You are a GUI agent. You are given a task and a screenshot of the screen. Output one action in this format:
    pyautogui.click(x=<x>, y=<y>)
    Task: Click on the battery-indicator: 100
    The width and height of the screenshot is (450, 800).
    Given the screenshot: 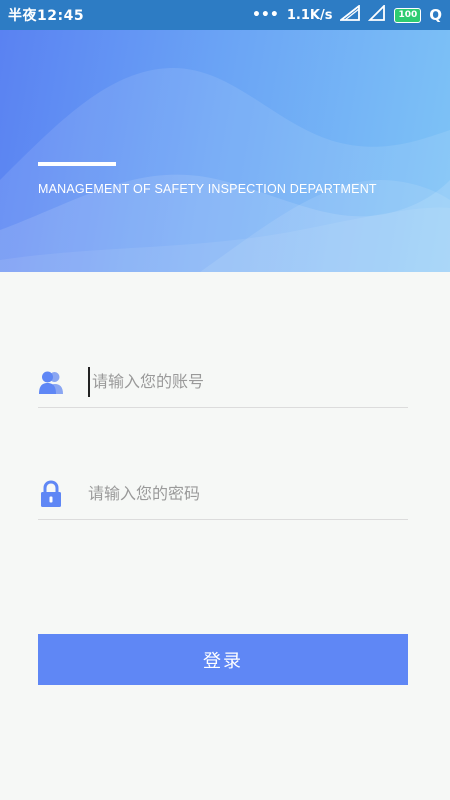 What is the action you would take?
    pyautogui.click(x=408, y=15)
    